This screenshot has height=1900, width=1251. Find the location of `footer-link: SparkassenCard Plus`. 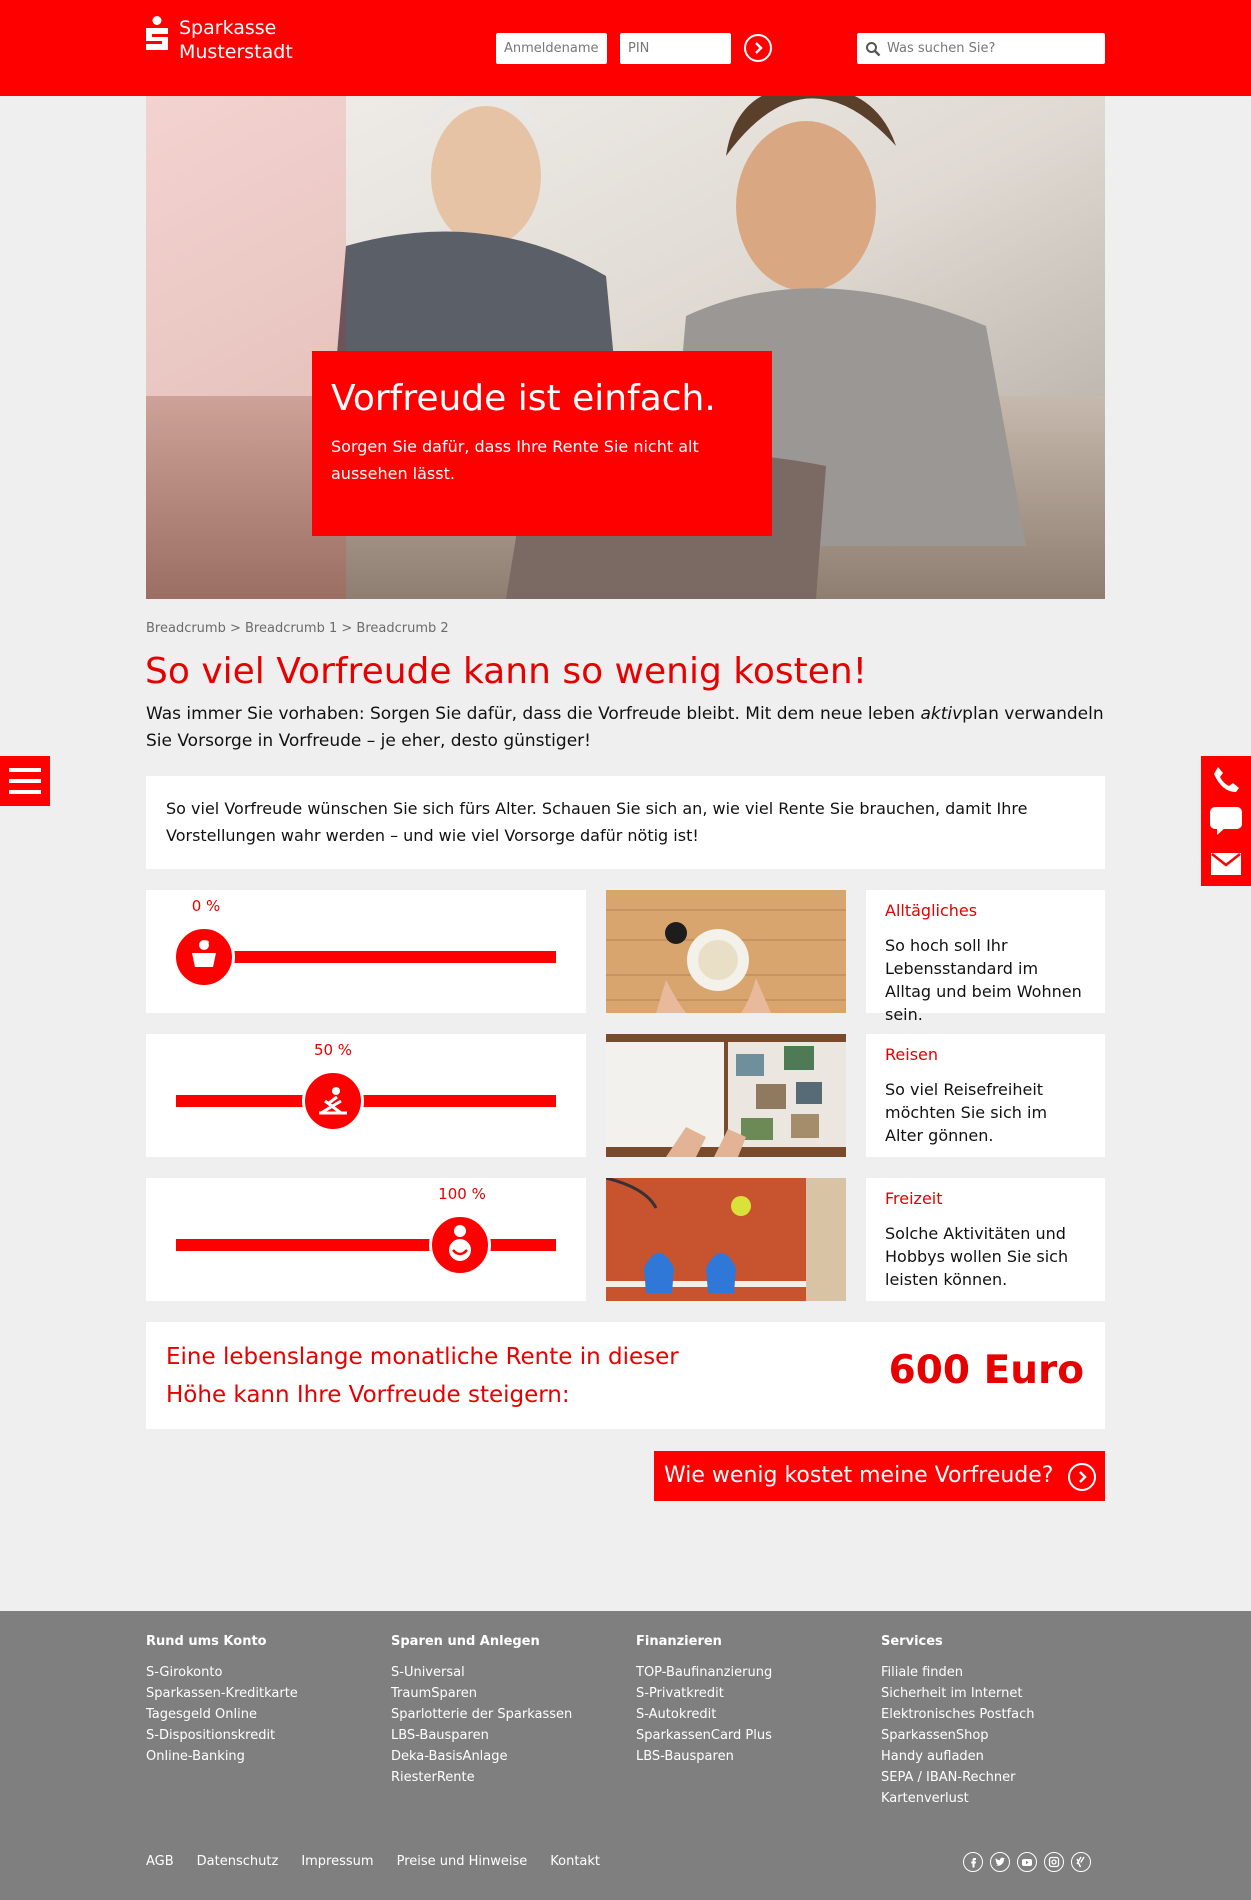

footer-link: SparkassenCard Plus is located at coordinates (704, 1735).